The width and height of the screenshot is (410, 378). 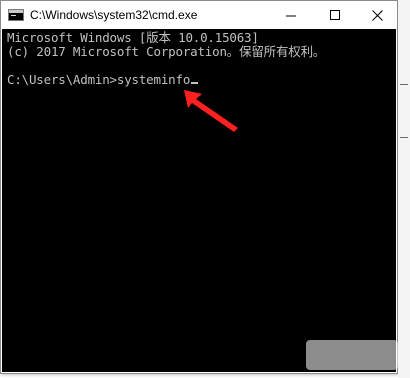 I want to click on watermark-overlay, so click(x=352, y=355).